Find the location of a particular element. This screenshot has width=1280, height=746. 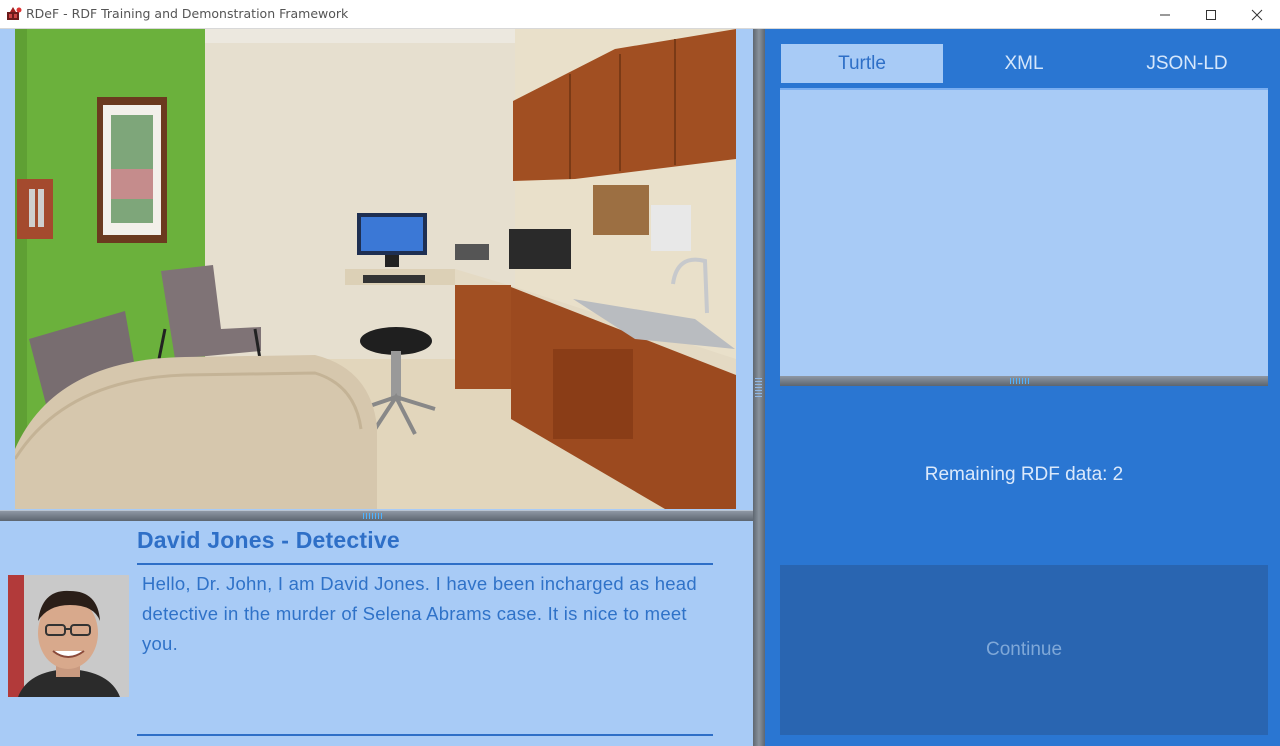

maximize-button is located at coordinates (1211, 14).